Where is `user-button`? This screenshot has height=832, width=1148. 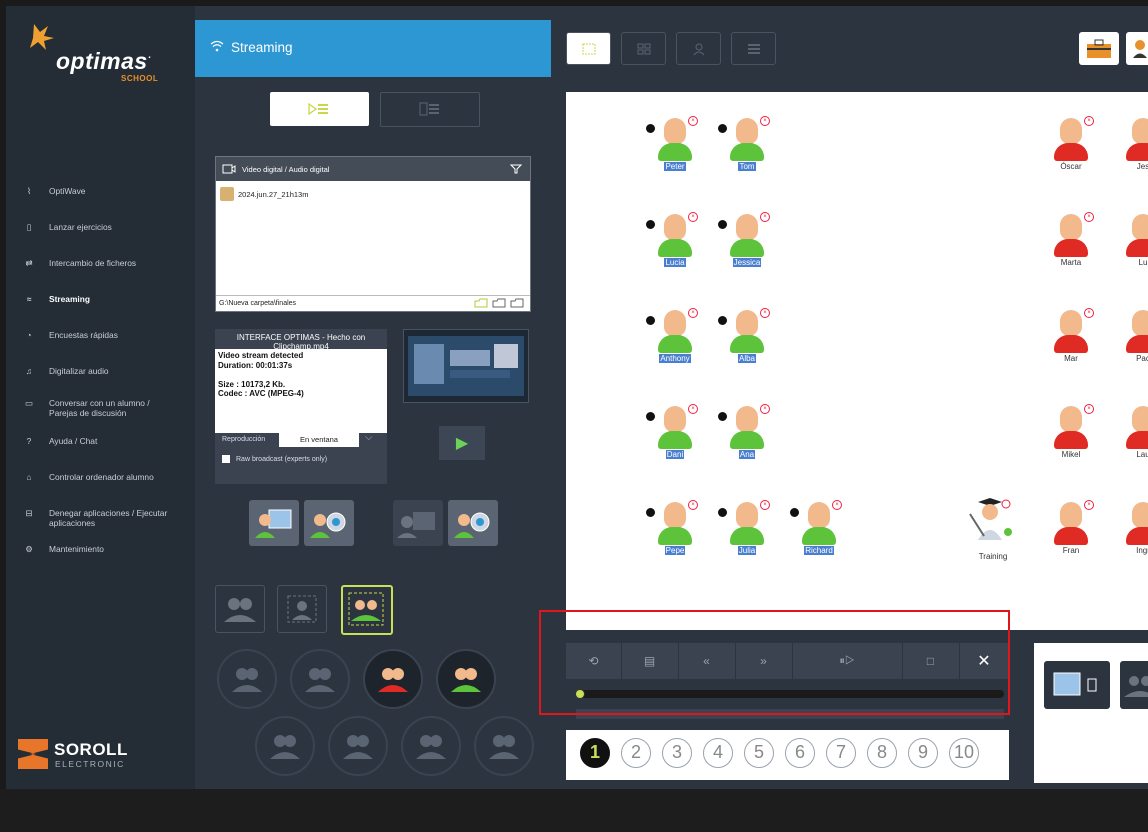
user-button is located at coordinates (1137, 48).